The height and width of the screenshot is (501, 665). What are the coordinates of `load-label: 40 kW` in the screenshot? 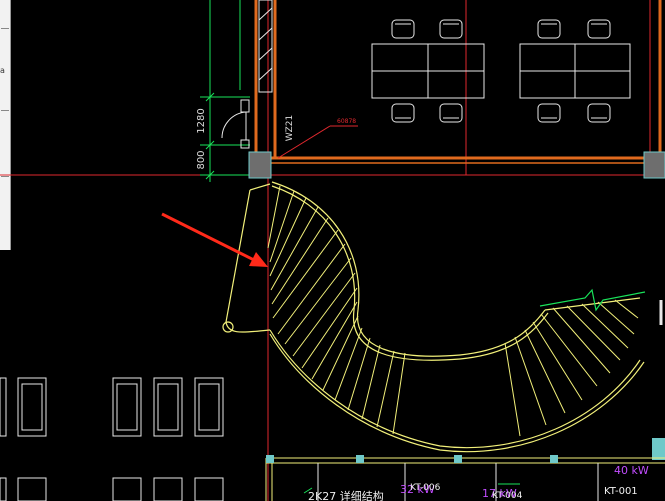 It's located at (631, 470).